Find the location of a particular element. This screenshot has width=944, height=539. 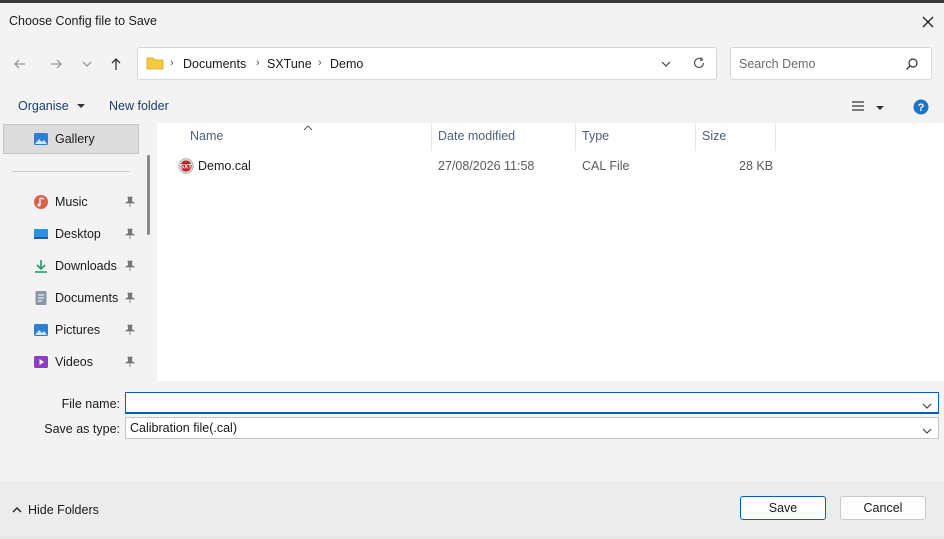

documents-icon is located at coordinates (41, 299).